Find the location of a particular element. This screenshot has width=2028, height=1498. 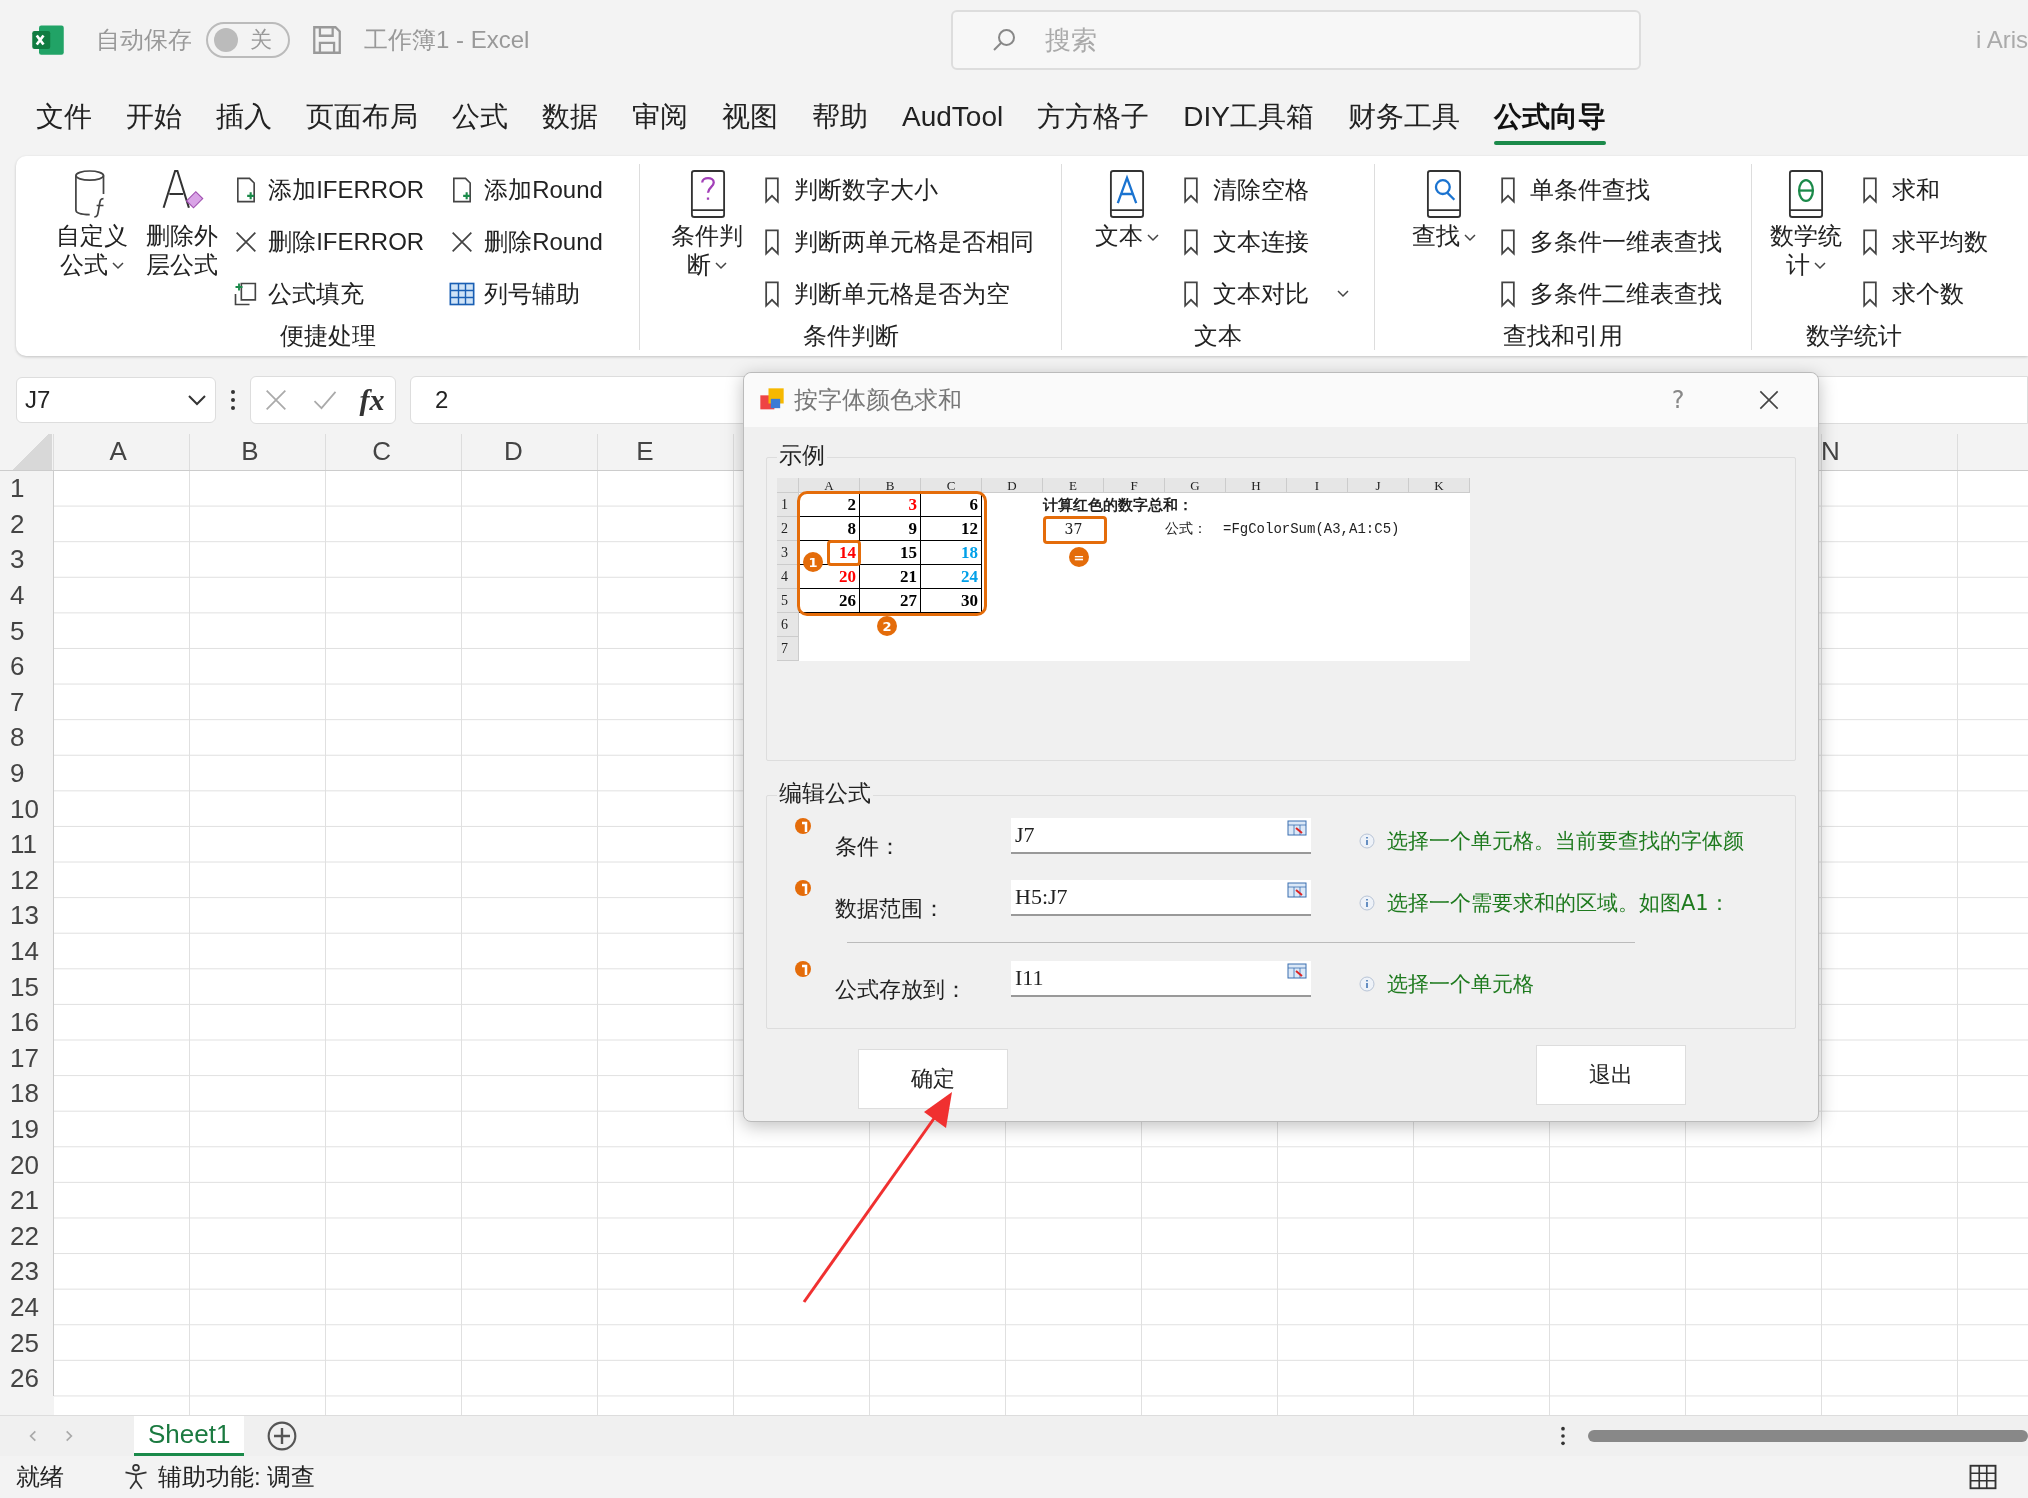

example-row-header: 3 is located at coordinates (784, 552).